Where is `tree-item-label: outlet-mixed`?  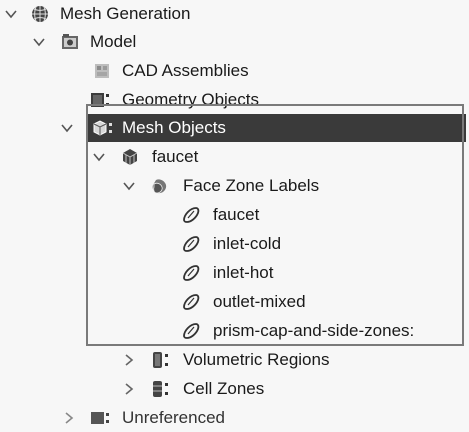 tree-item-label: outlet-mixed is located at coordinates (259, 301).